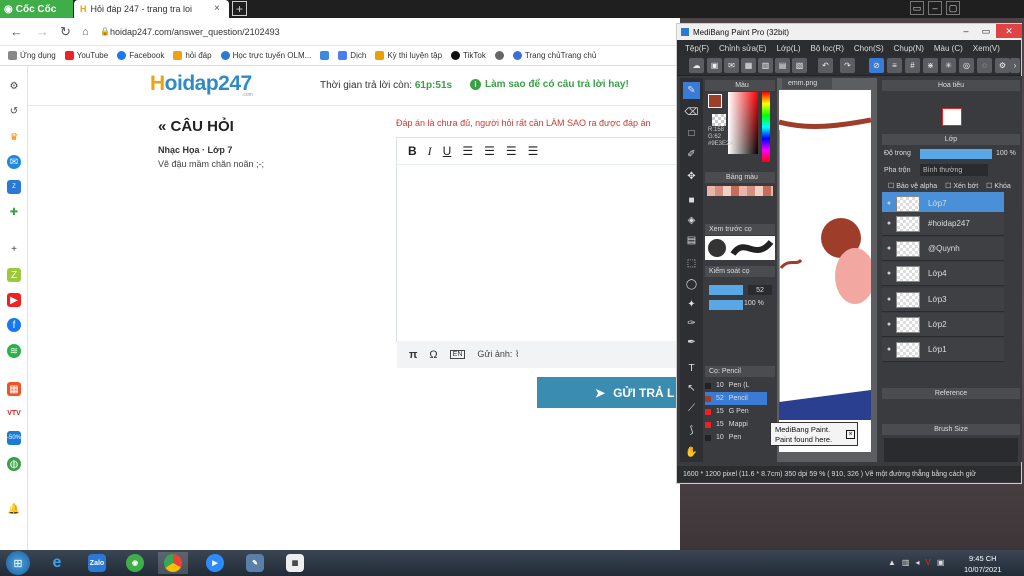 This screenshot has width=1024, height=576. I want to click on redo-icon: ↷, so click(847, 65).